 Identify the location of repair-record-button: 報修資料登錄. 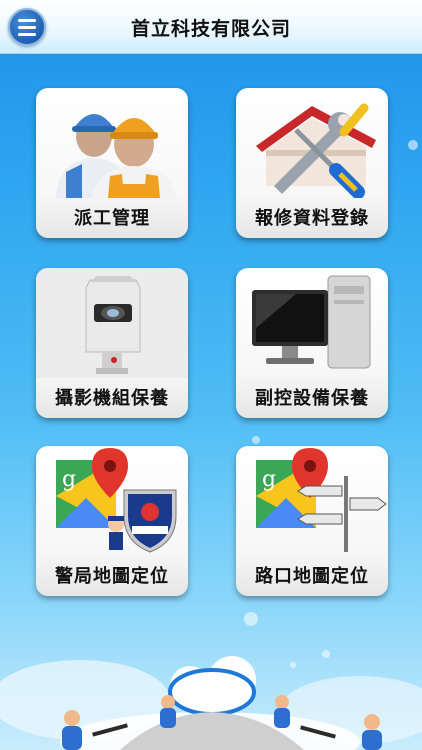
(312, 163).